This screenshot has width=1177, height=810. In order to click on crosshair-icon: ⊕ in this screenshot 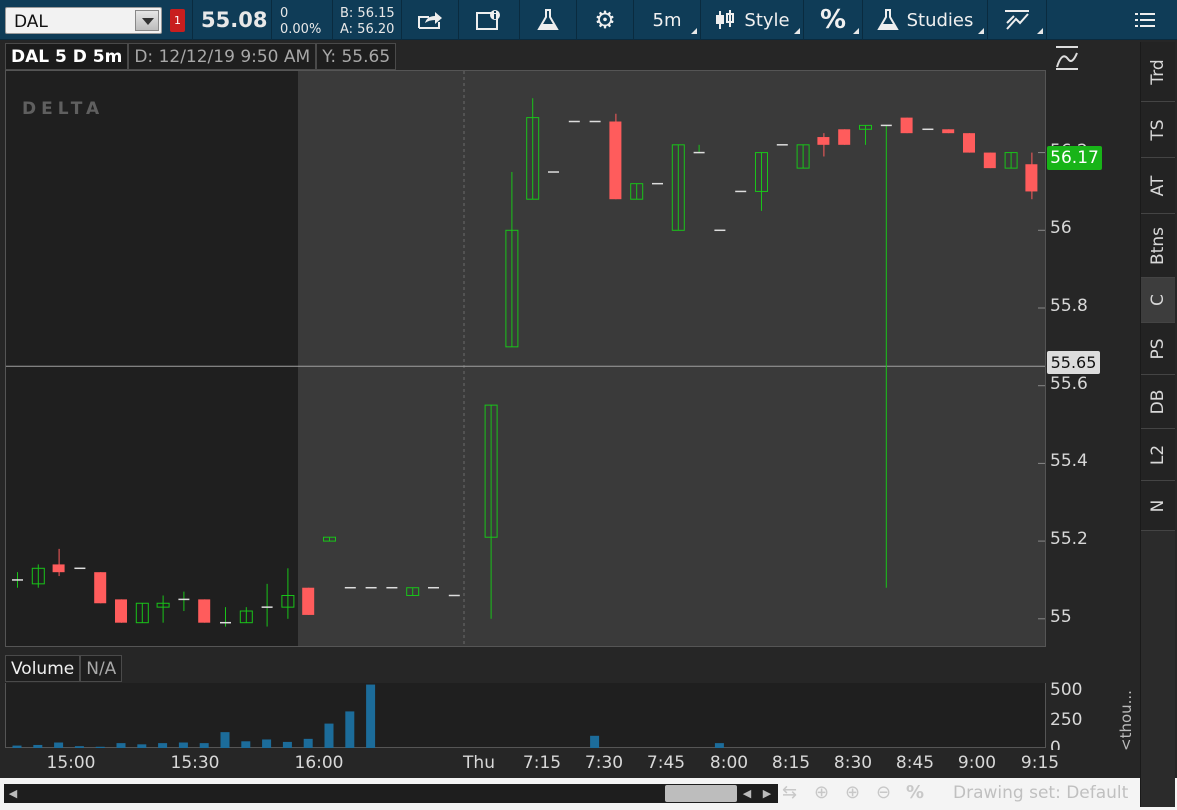, I will do `click(821, 792)`.